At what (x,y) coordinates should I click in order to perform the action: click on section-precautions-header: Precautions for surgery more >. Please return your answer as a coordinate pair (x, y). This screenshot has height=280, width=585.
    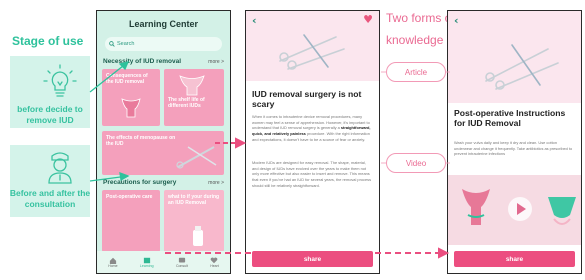
    Looking at the image, I should click on (163, 182).